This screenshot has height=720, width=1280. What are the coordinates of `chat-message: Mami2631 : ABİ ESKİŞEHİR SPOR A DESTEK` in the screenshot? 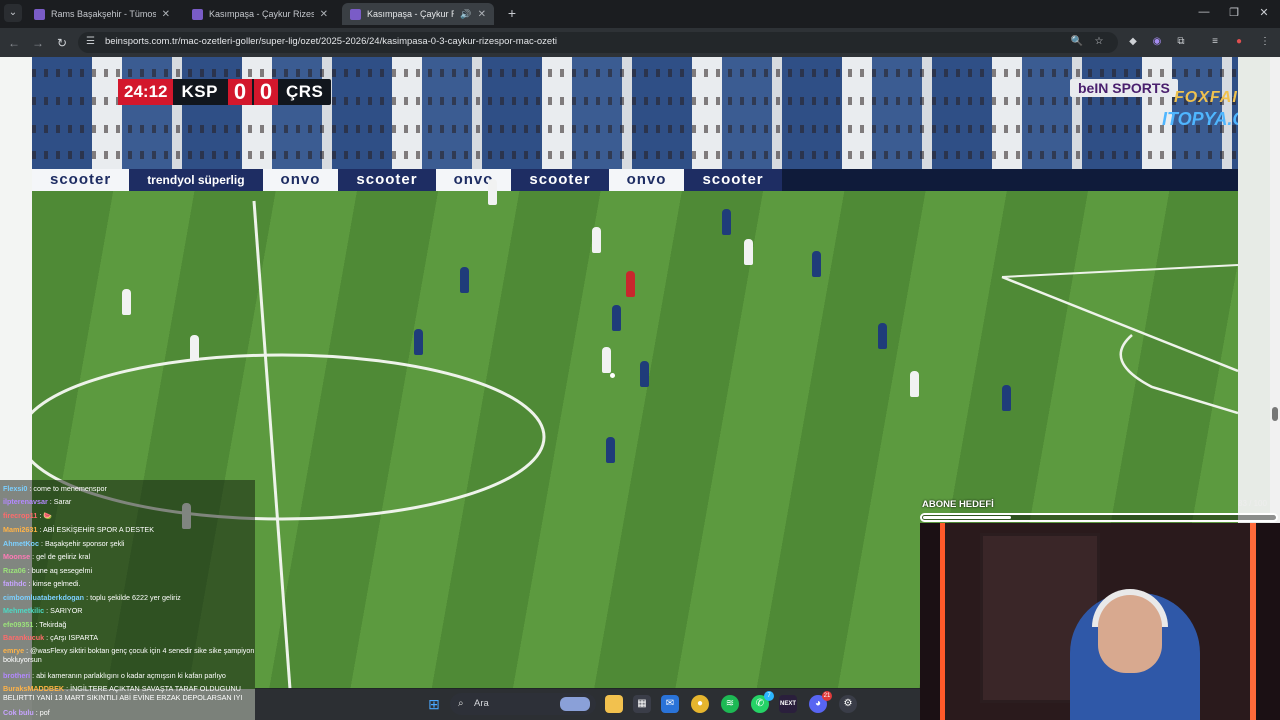 It's located at (129, 529).